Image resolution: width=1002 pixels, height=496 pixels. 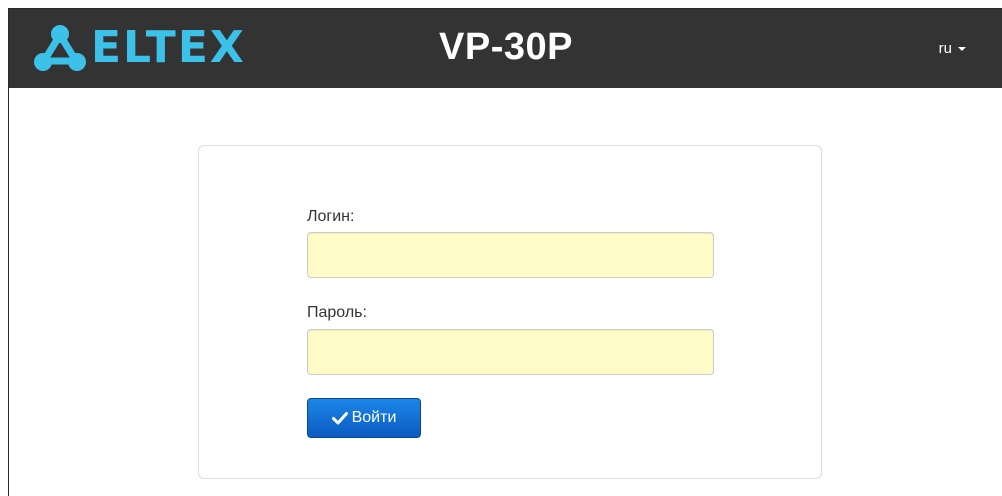 I want to click on check-icon, so click(x=339, y=418).